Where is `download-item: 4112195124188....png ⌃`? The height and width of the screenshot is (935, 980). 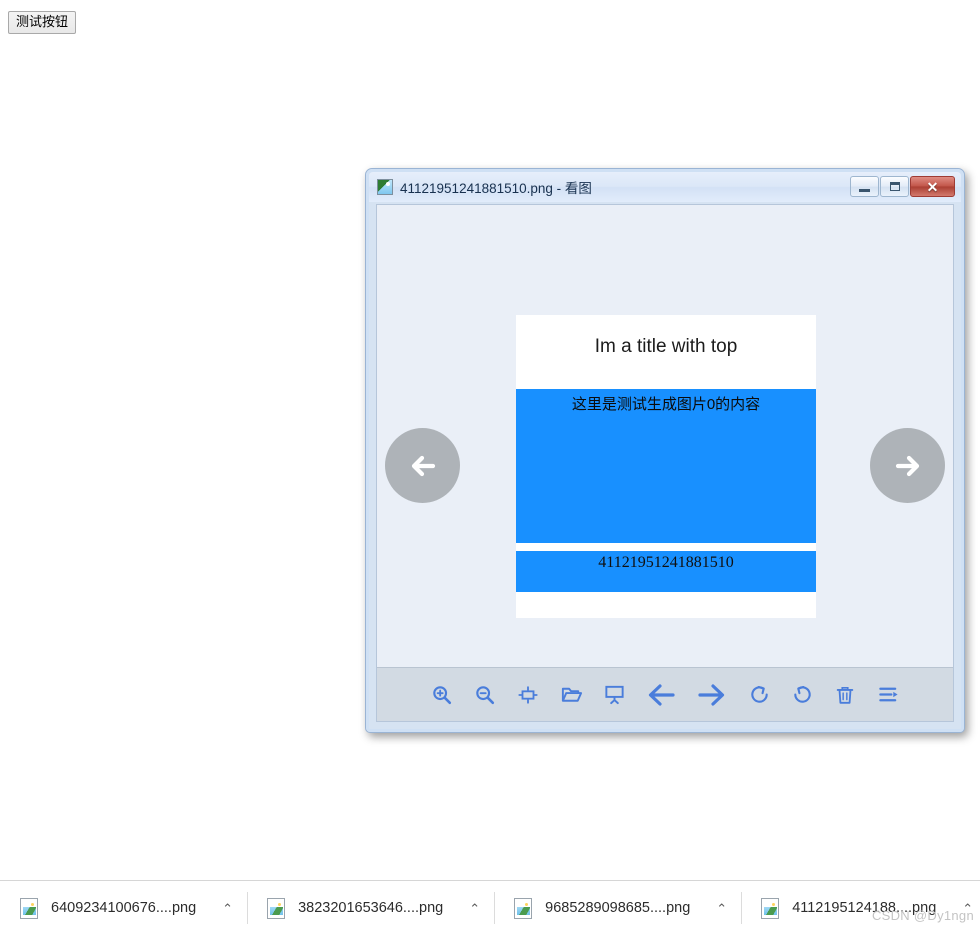
download-item: 4112195124188....png ⌃ is located at coordinates (860, 908).